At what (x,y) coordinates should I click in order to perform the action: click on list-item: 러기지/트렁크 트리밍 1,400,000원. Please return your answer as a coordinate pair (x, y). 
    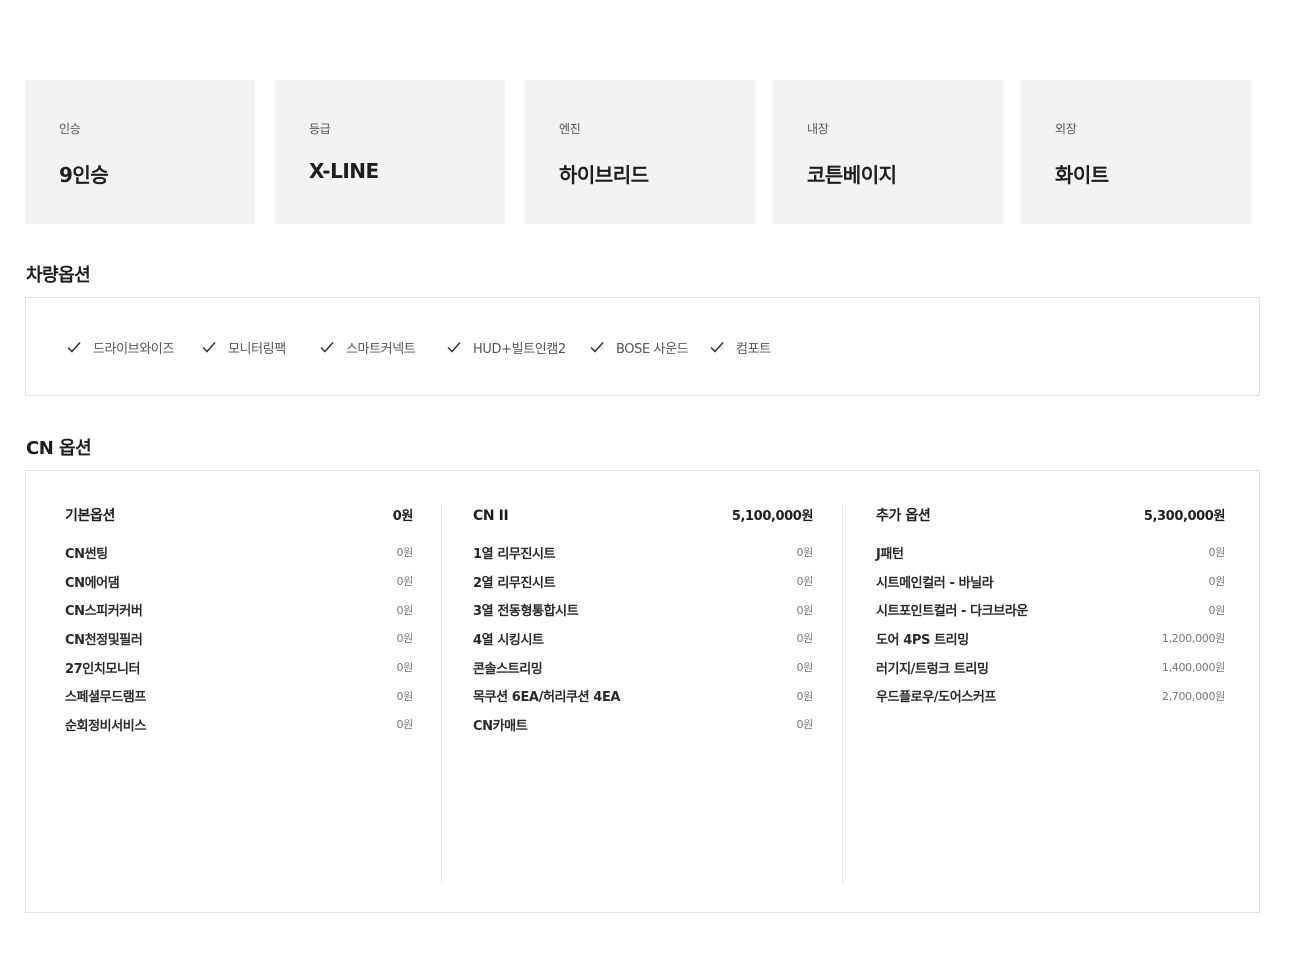
    Looking at the image, I should click on (1050, 667).